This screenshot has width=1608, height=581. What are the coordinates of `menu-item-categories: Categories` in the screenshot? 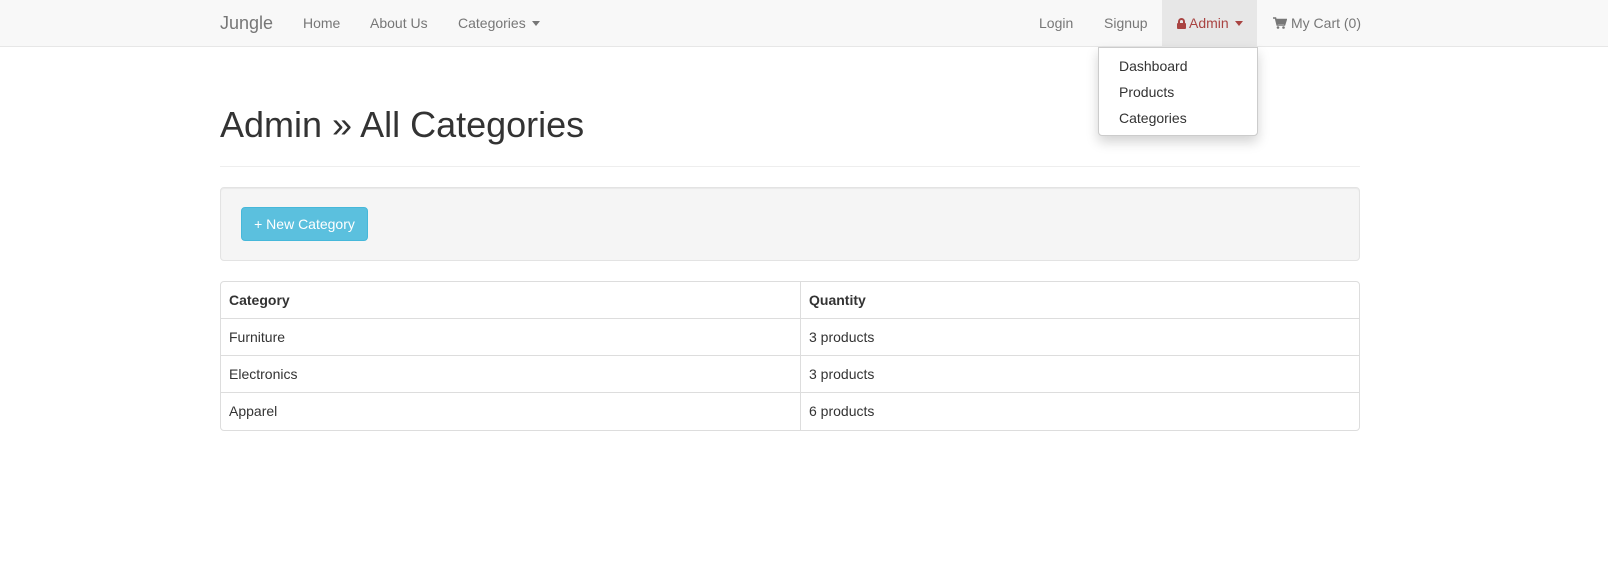 It's located at (1153, 118).